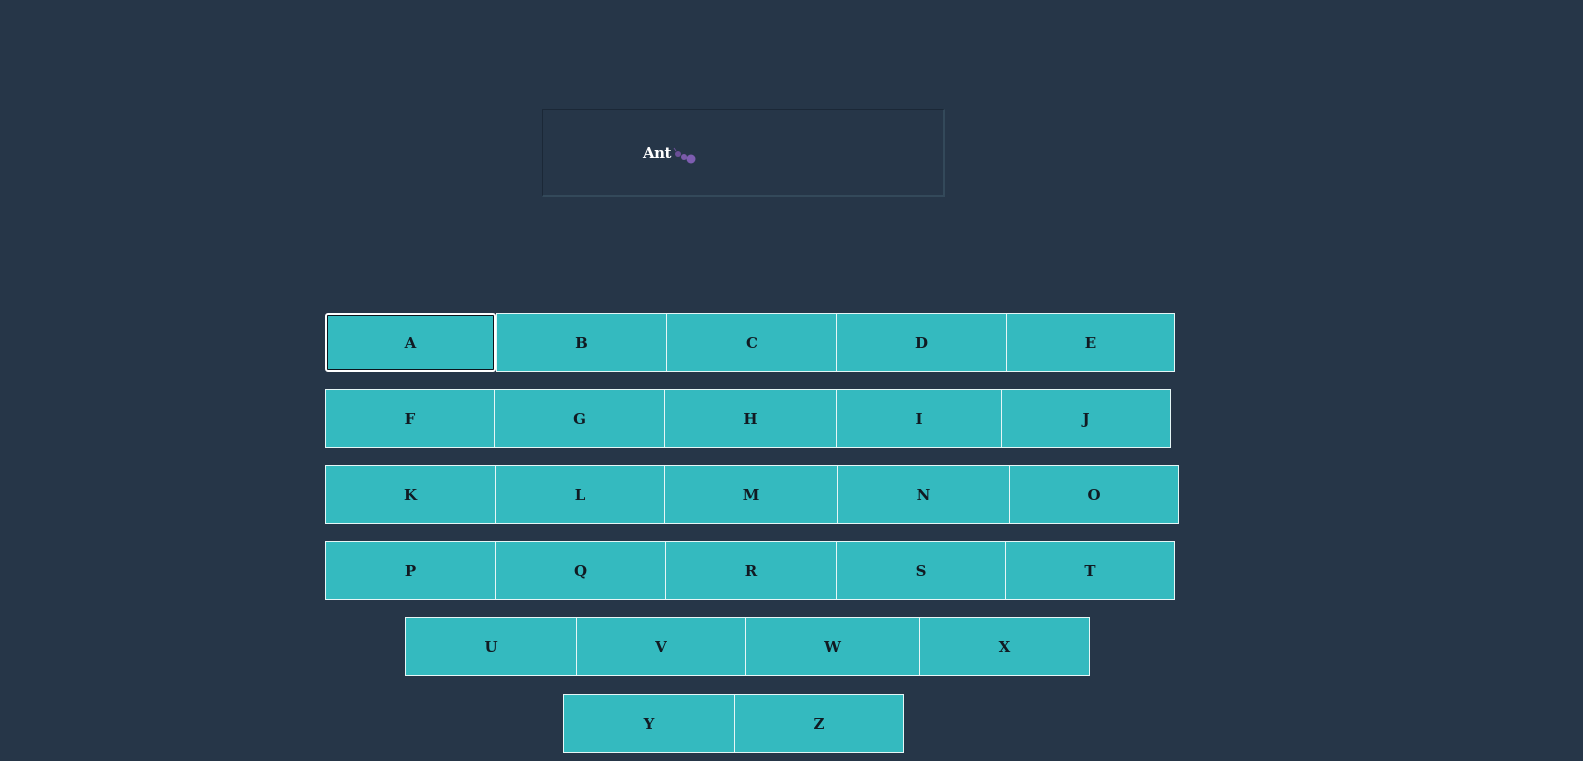  I want to click on key-r: R, so click(751, 570).